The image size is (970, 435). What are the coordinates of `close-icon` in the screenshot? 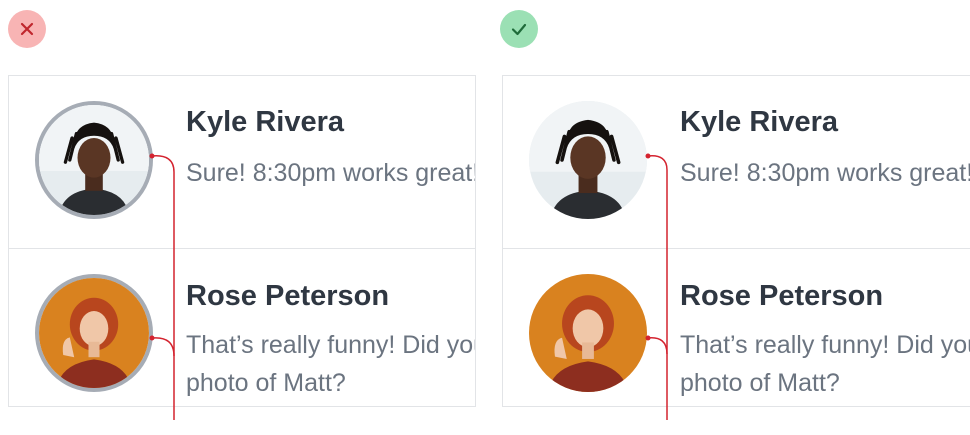 It's located at (27, 29).